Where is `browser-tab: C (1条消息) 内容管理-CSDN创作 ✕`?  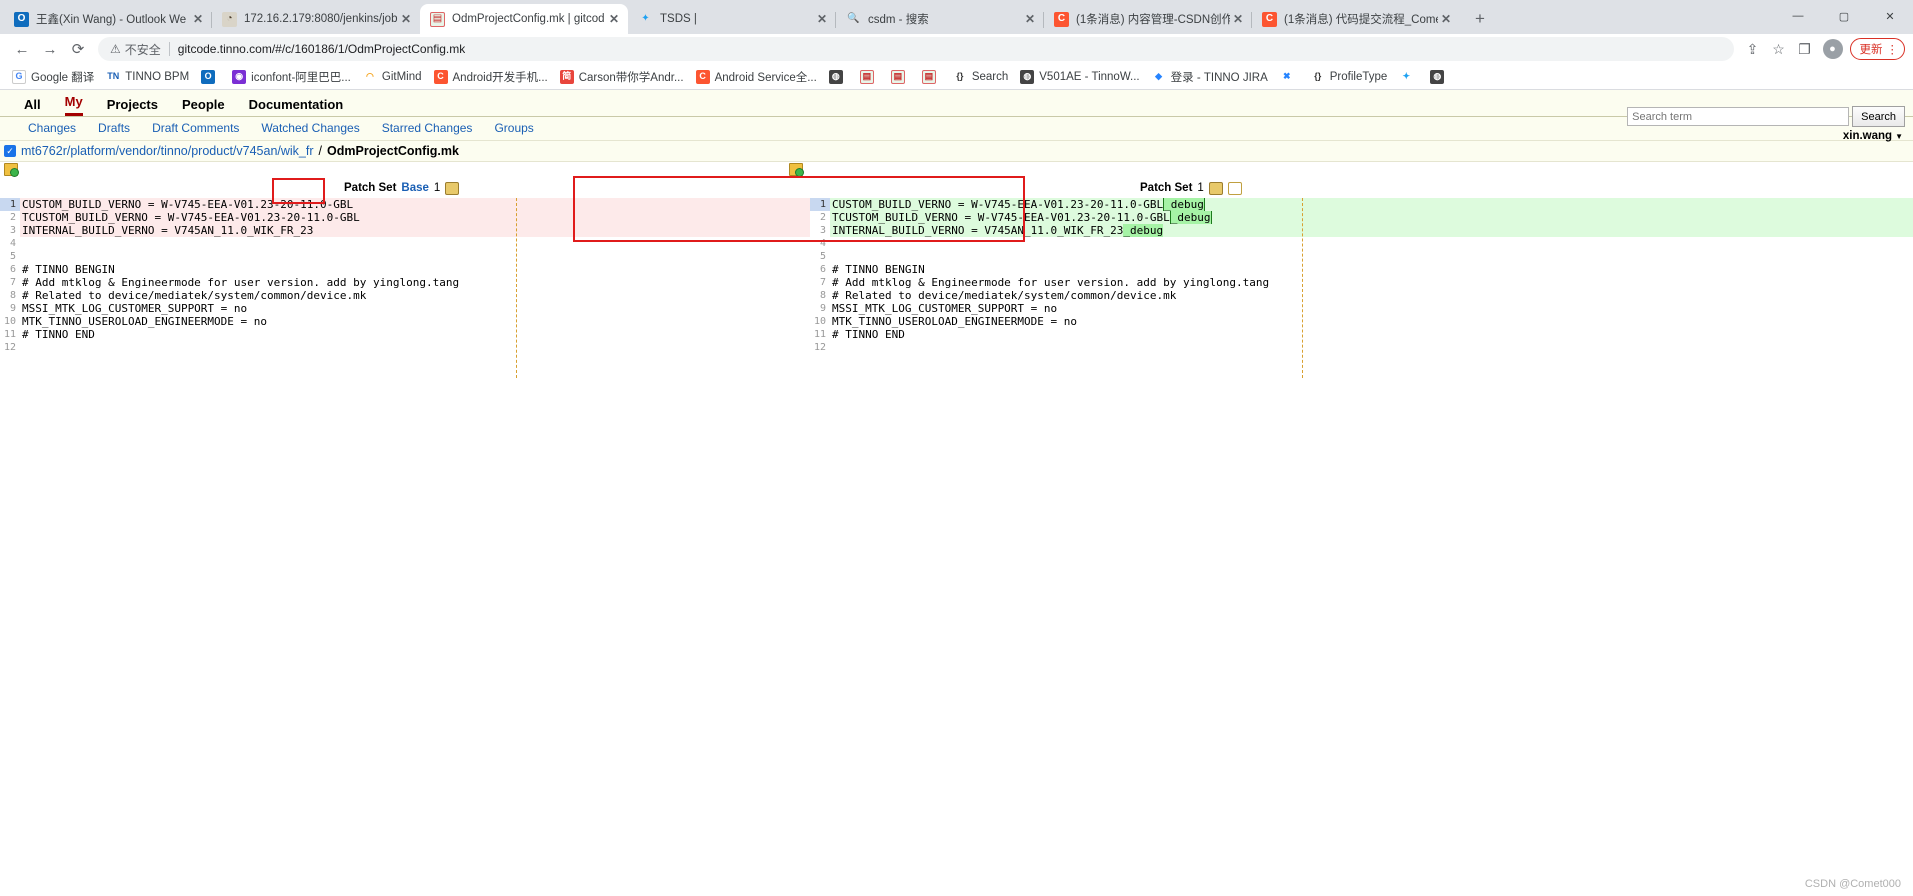 browser-tab: C (1条消息) 内容管理-CSDN创作 ✕ is located at coordinates (1147, 19).